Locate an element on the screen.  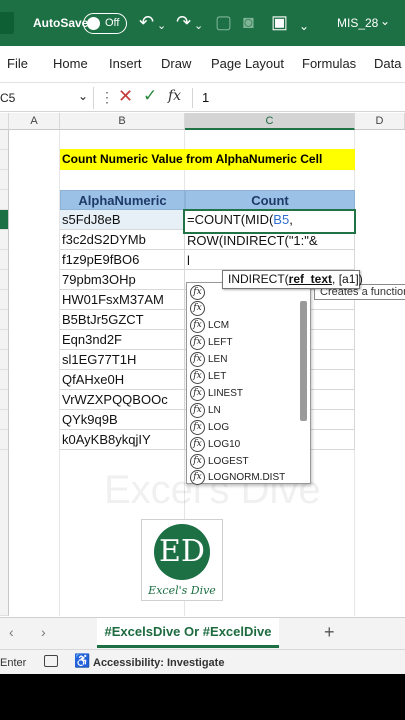
count-cell is located at coordinates (270, 260).